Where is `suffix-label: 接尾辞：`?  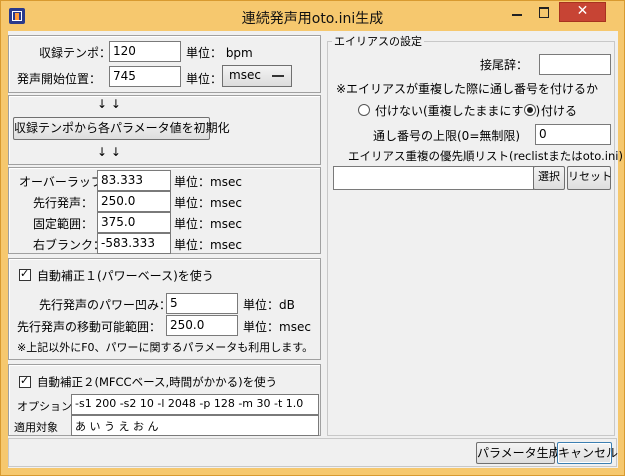 suffix-label: 接尾辞： is located at coordinates (504, 65).